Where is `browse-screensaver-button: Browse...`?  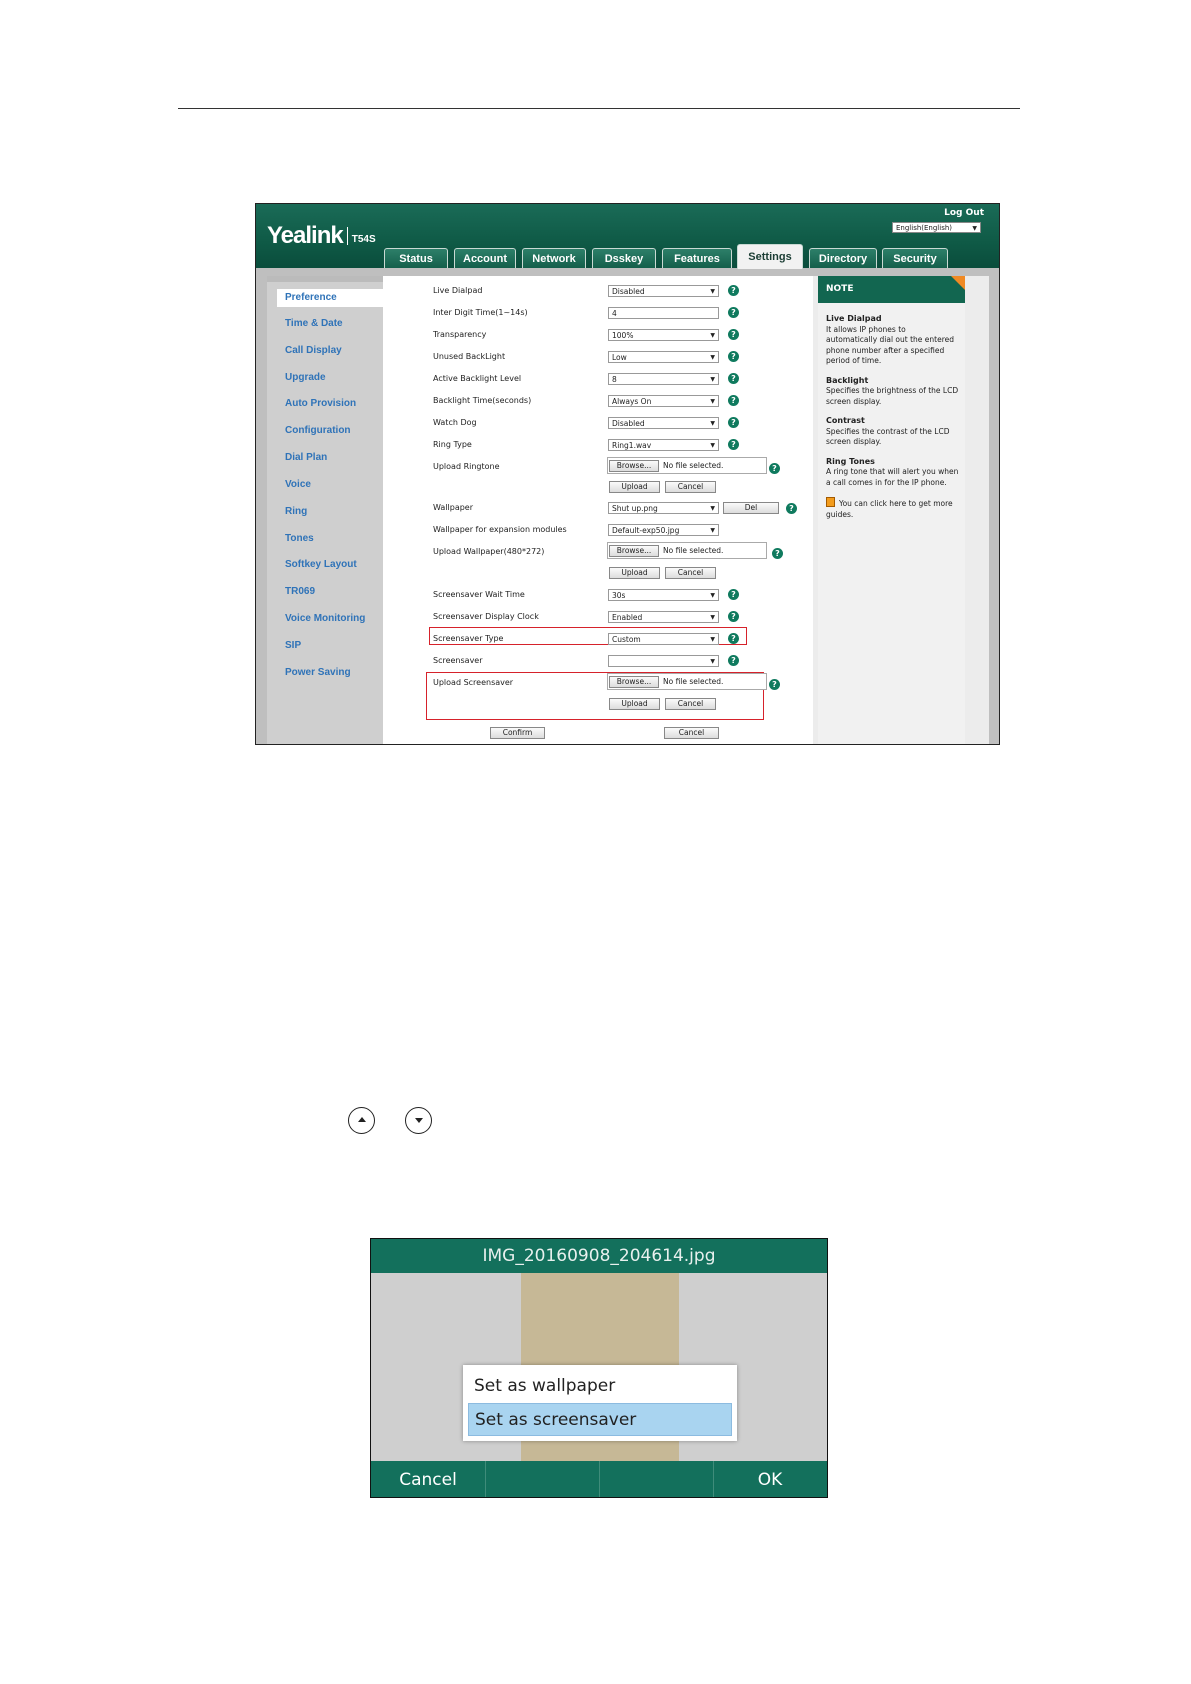
browse-screensaver-button: Browse... is located at coordinates (634, 682).